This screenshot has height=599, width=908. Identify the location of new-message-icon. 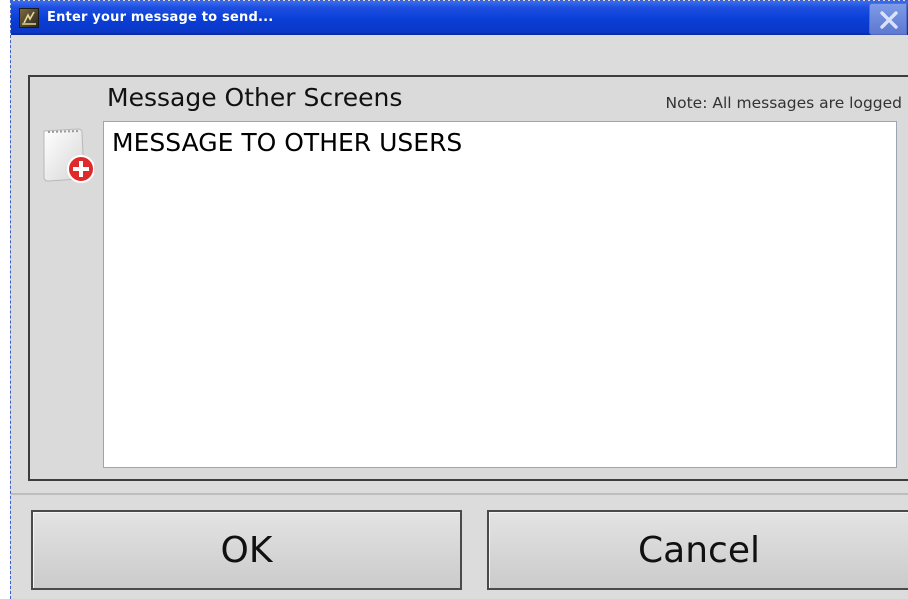
(66, 155).